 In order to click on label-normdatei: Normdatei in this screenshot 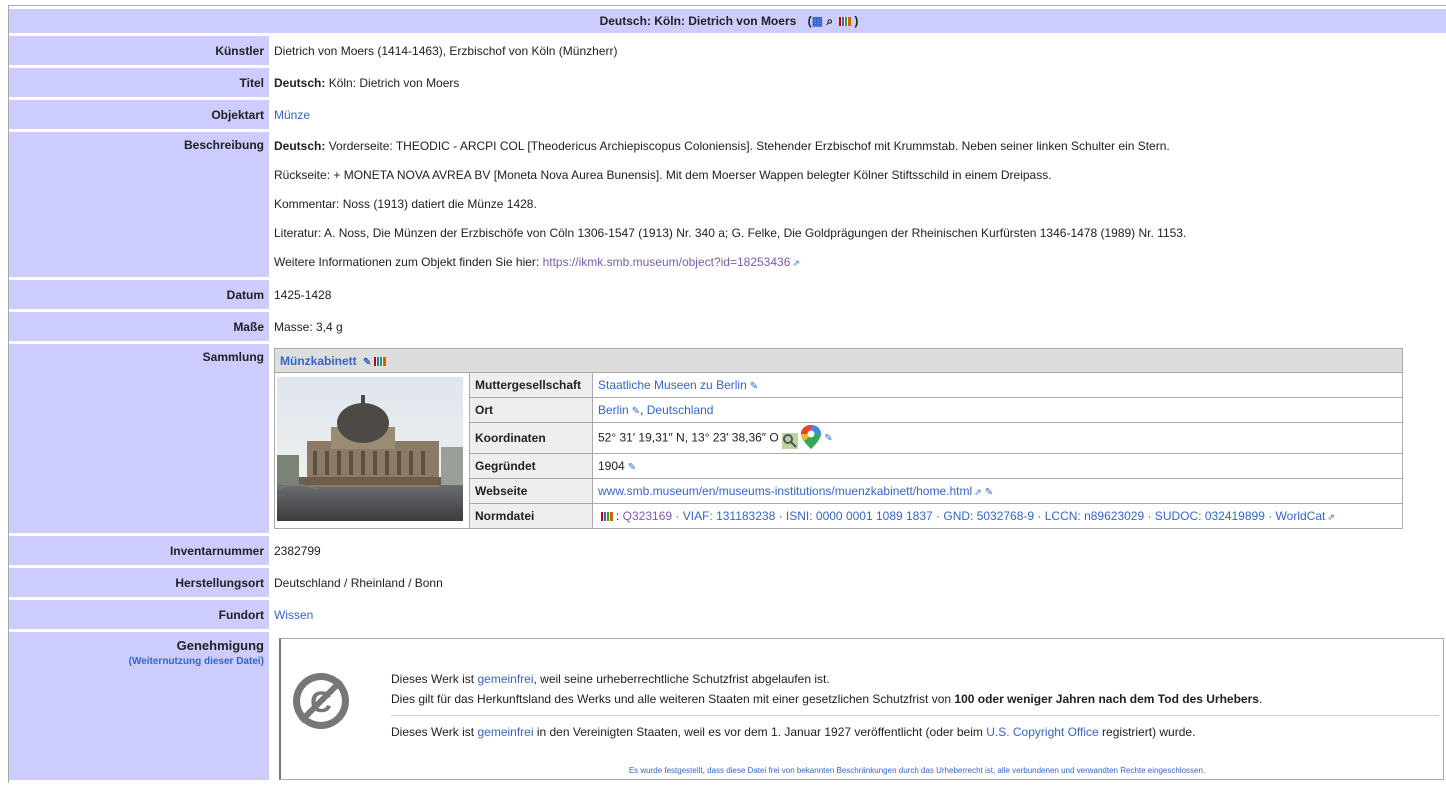, I will do `click(531, 516)`.